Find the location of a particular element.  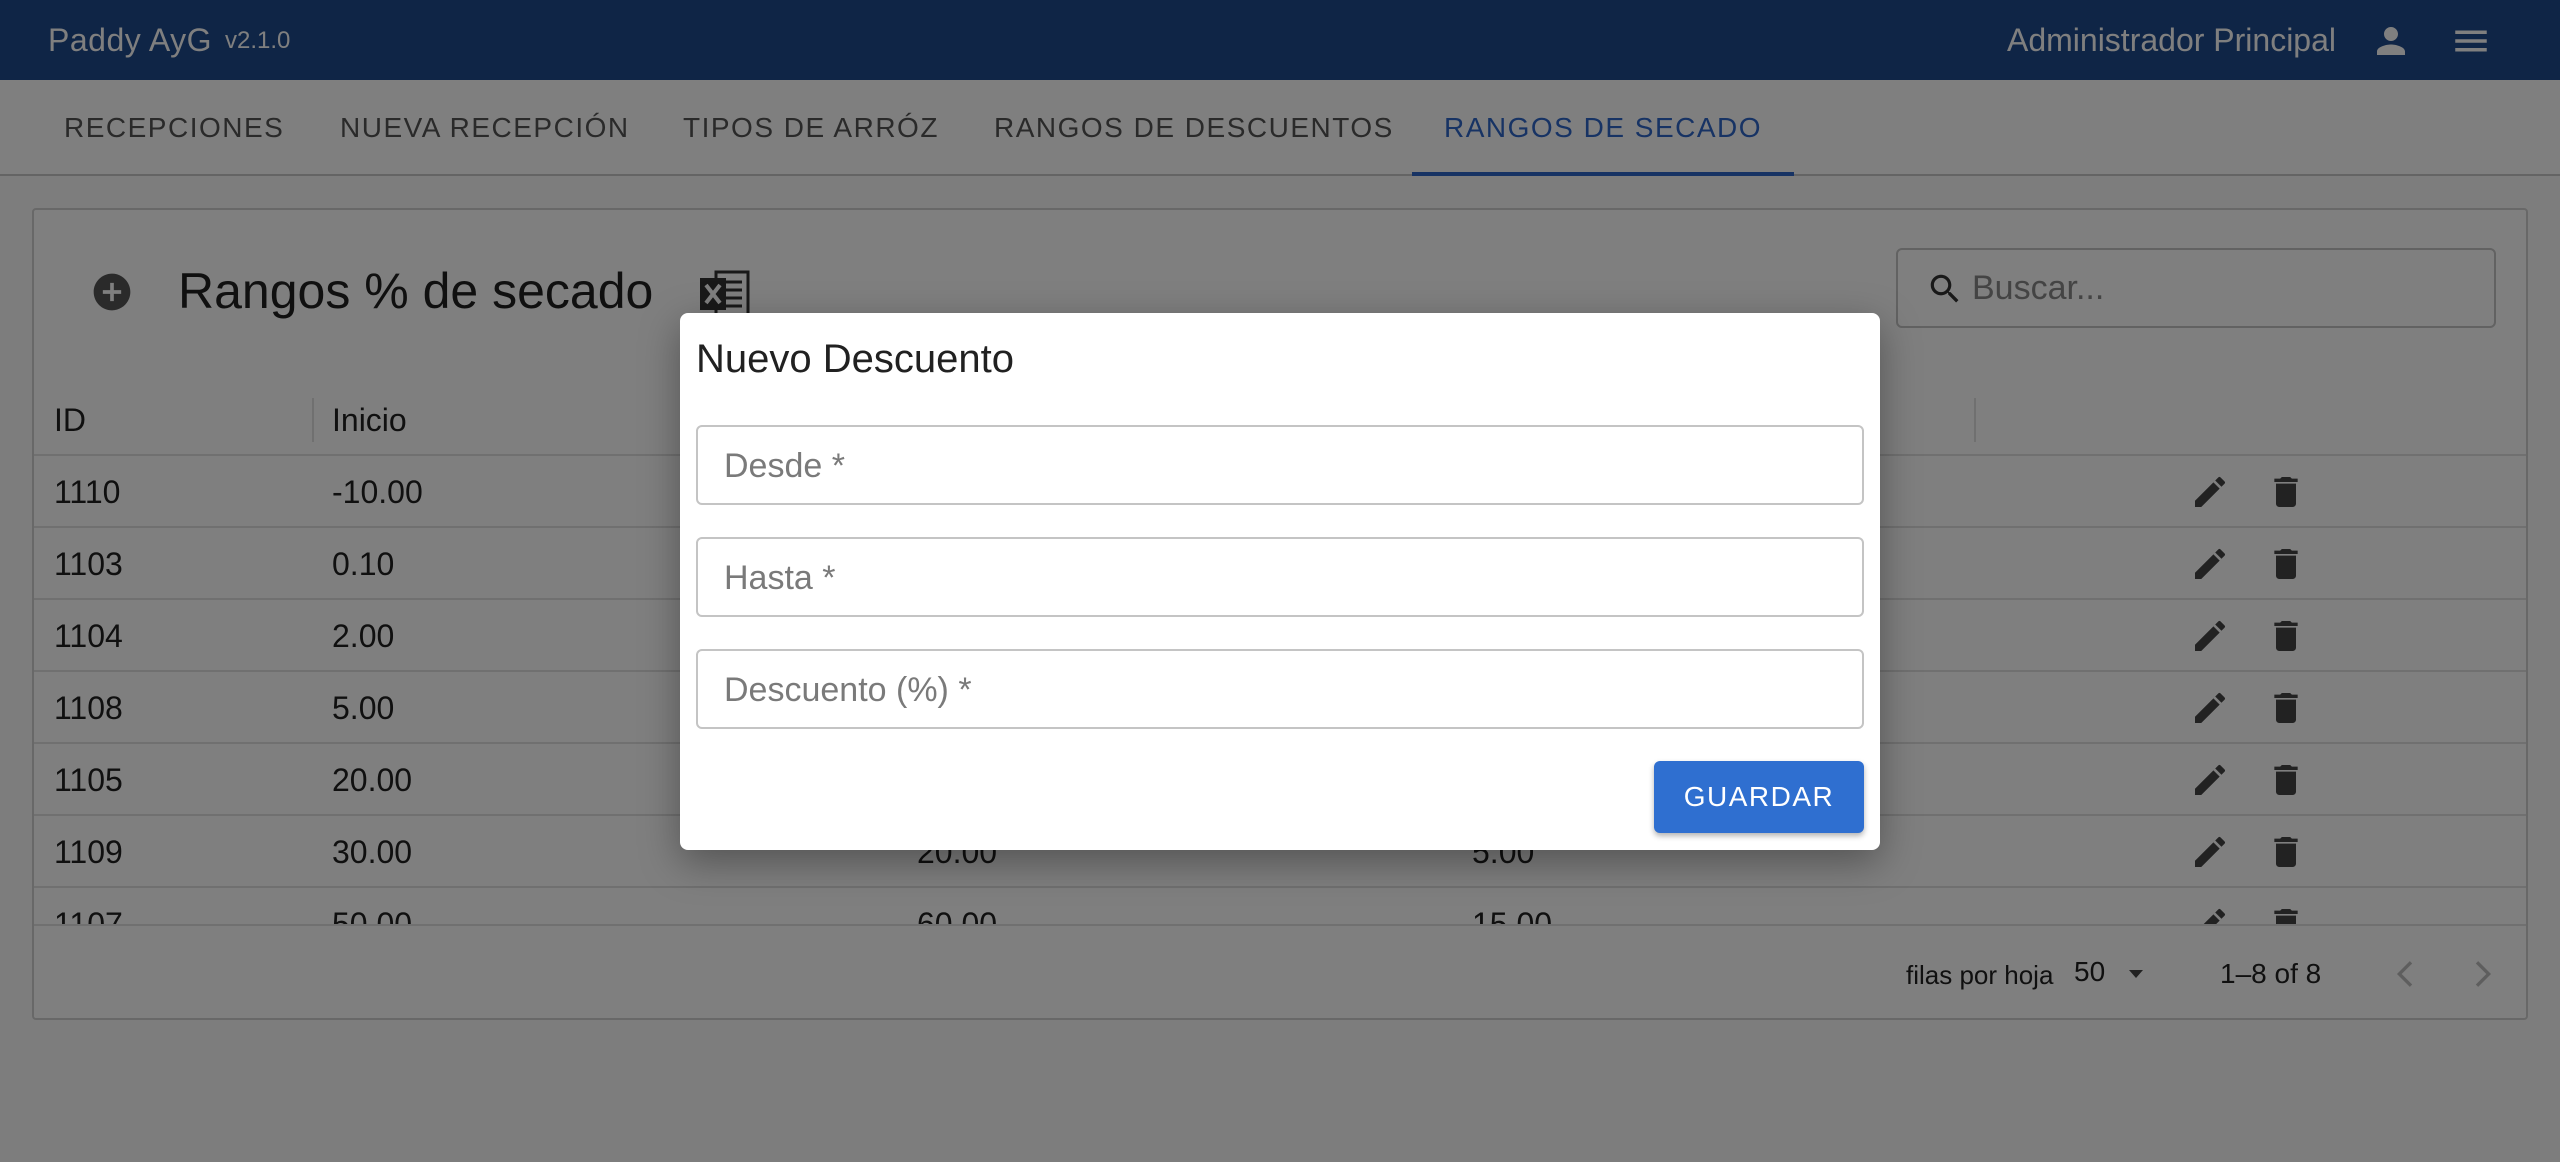

dialog-title: Nuevo Descuento is located at coordinates (855, 359).